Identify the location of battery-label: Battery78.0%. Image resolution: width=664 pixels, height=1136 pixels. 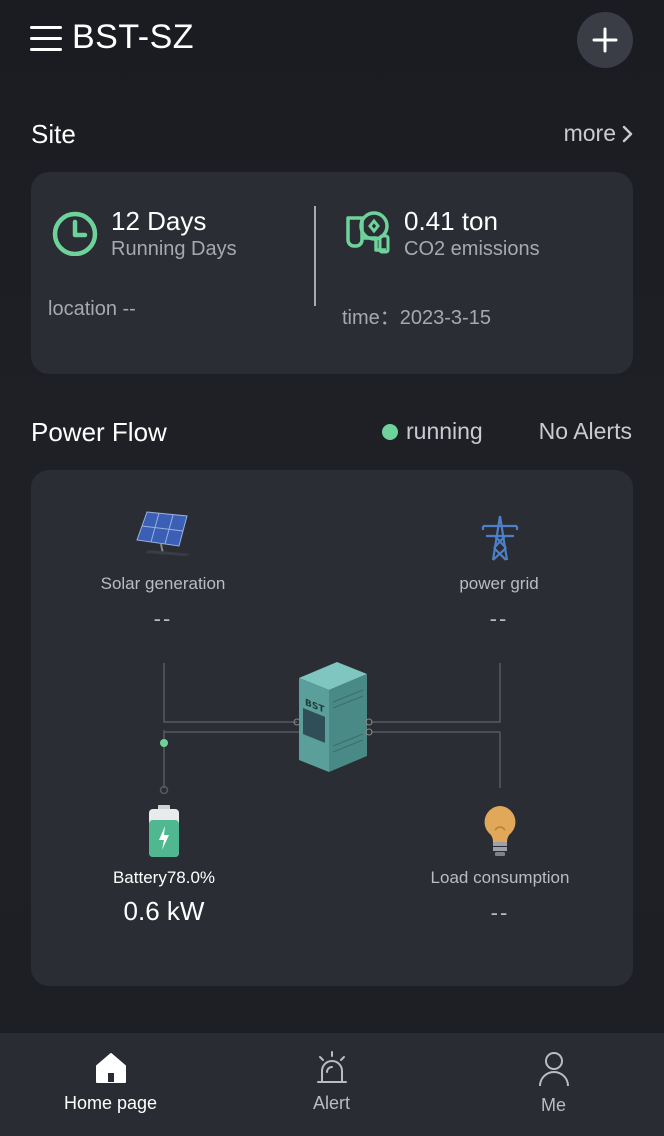
(164, 877).